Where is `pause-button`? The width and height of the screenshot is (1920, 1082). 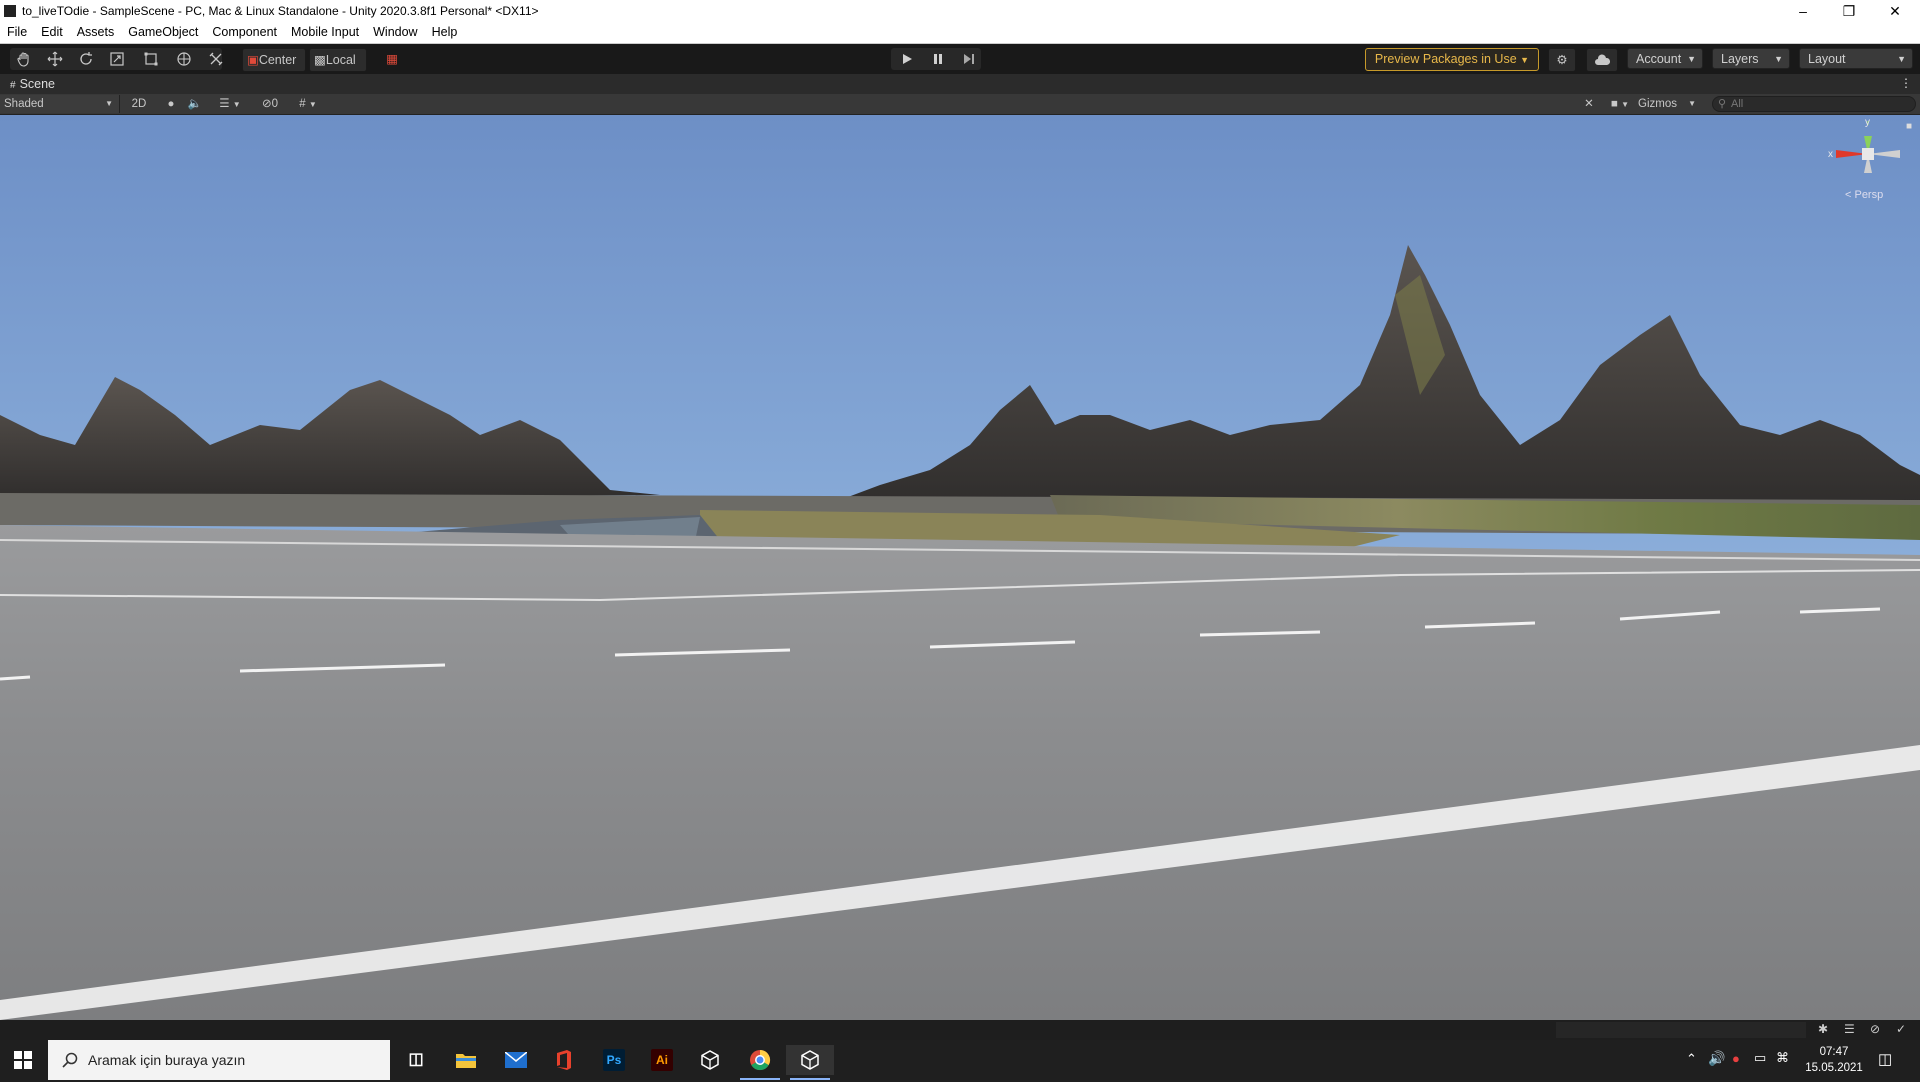 pause-button is located at coordinates (938, 59).